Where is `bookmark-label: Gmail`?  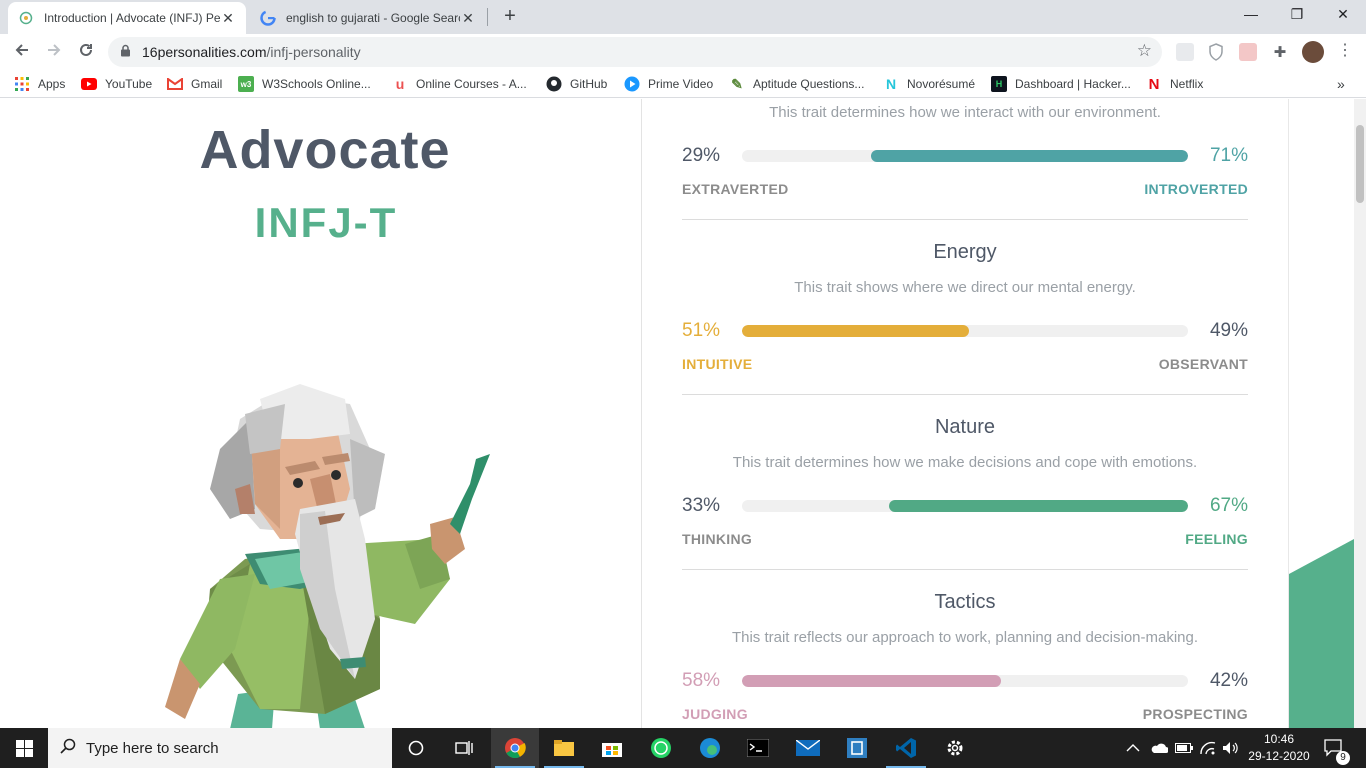
bookmark-label: Gmail is located at coordinates (207, 84).